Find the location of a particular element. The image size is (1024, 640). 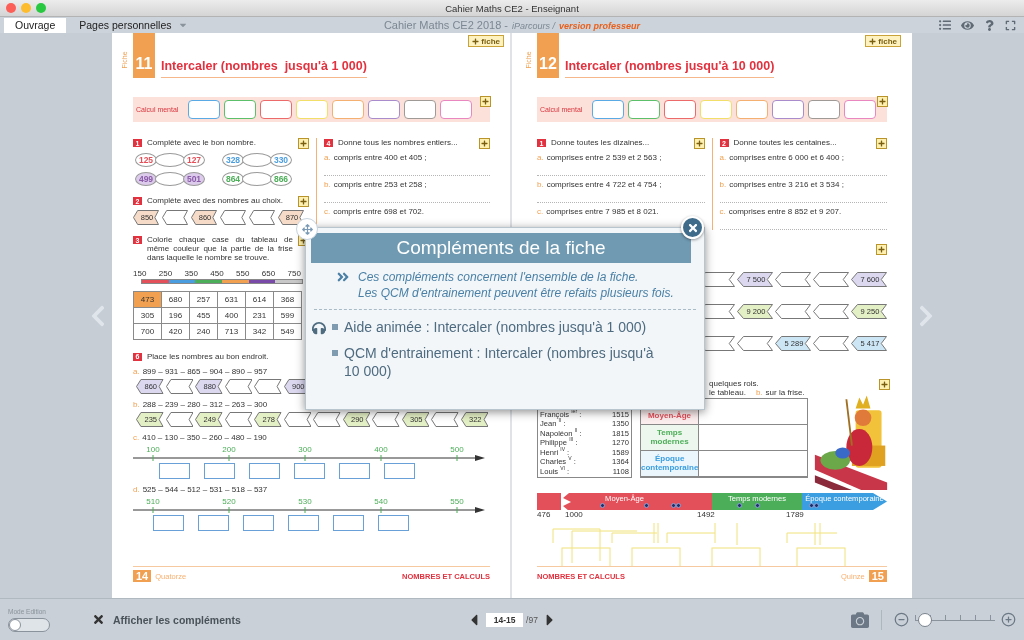

tick-label: 500 is located at coordinates (457, 449).